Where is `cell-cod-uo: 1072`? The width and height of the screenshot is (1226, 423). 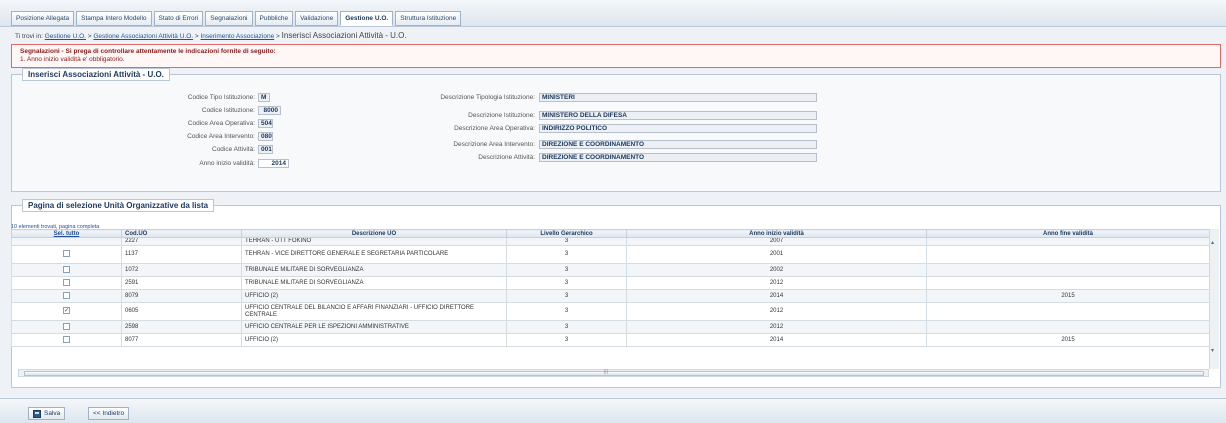
cell-cod-uo: 1072 is located at coordinates (181, 270).